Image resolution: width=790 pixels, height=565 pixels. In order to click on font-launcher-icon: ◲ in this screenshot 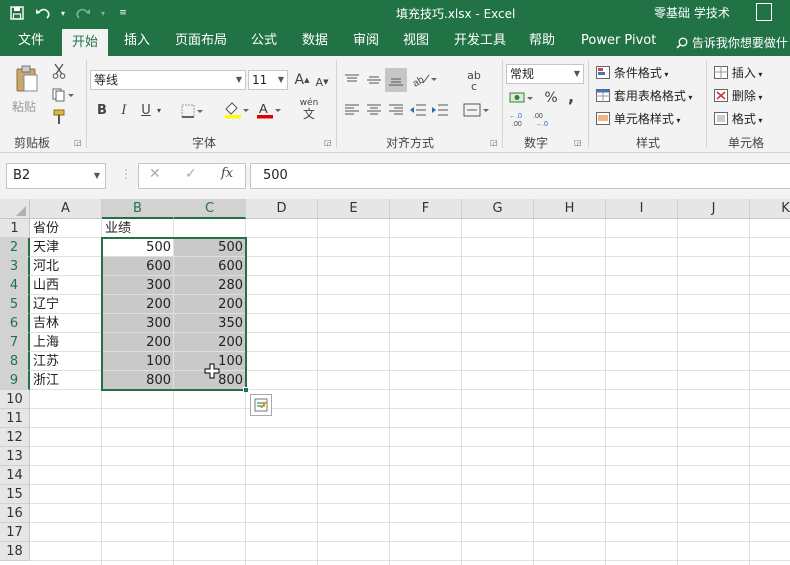, I will do `click(328, 142)`.